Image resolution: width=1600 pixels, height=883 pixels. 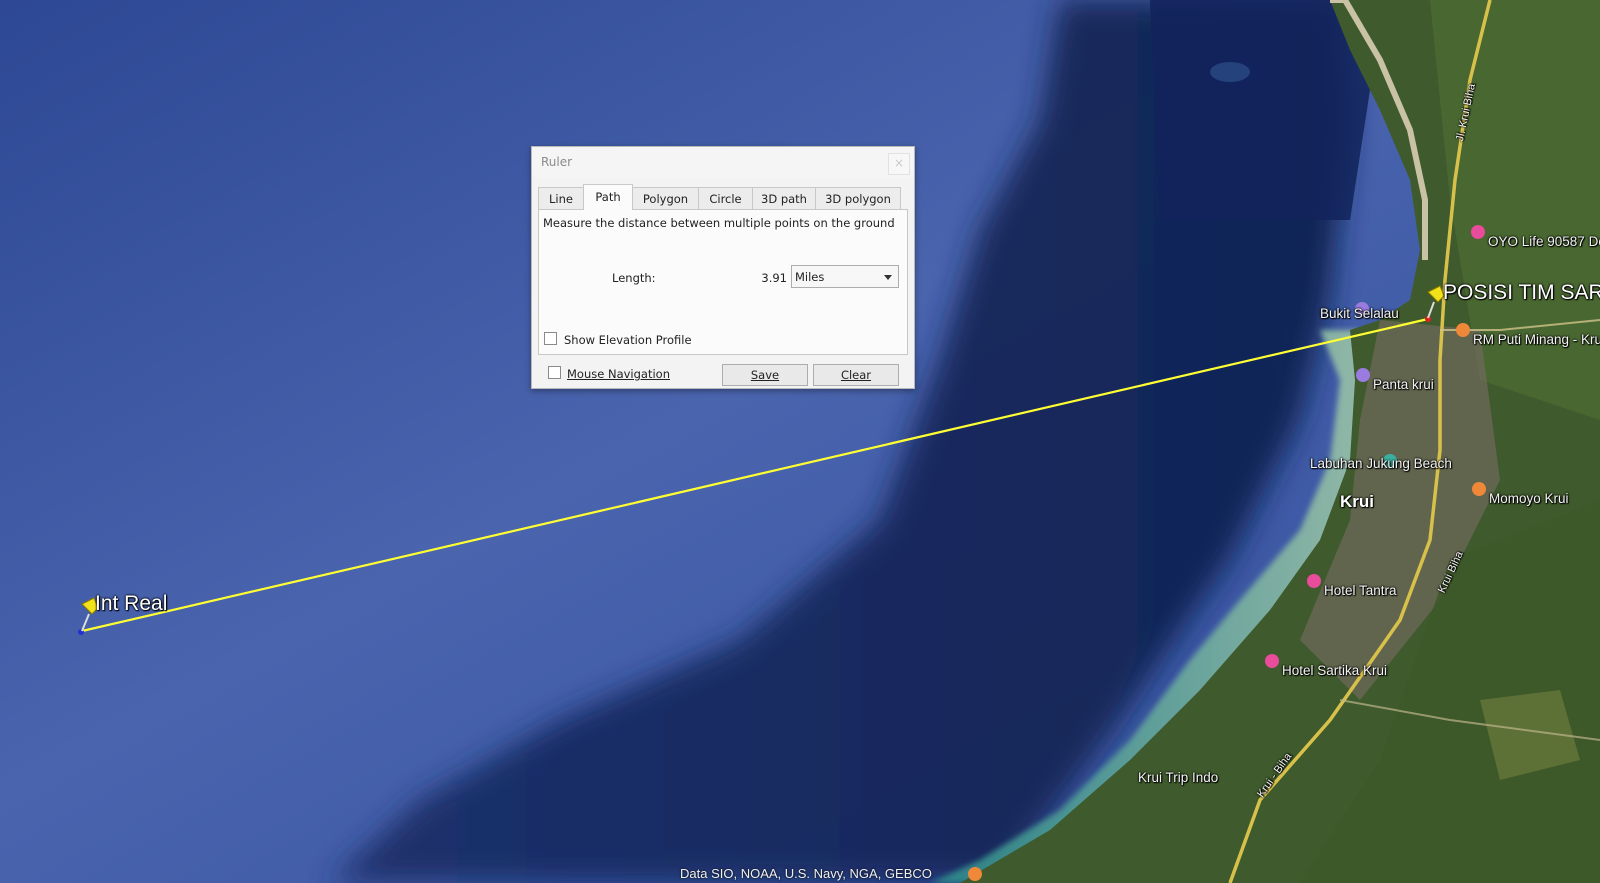 What do you see at coordinates (618, 374) in the screenshot?
I see `mouse-navigation-label: Mouse Navigation` at bounding box center [618, 374].